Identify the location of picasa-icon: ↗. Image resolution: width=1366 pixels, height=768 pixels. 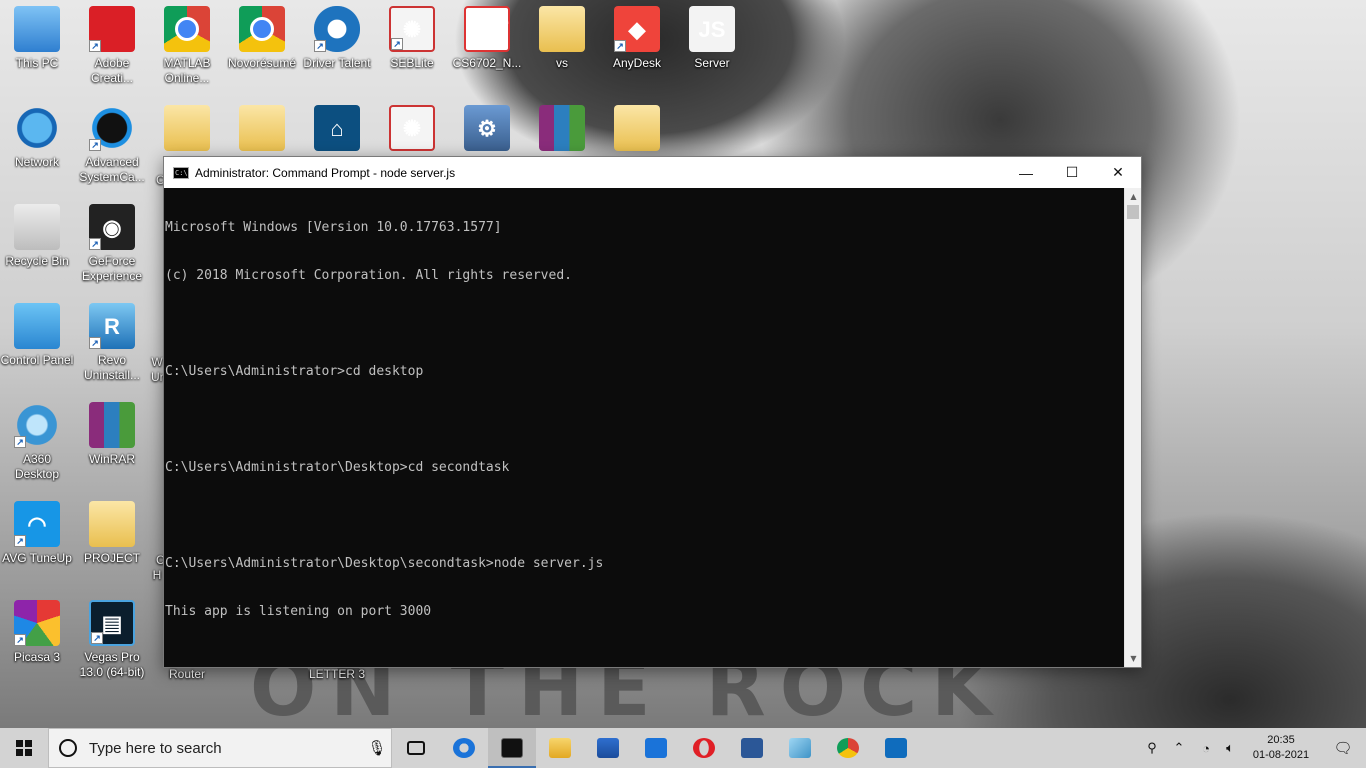
(37, 623).